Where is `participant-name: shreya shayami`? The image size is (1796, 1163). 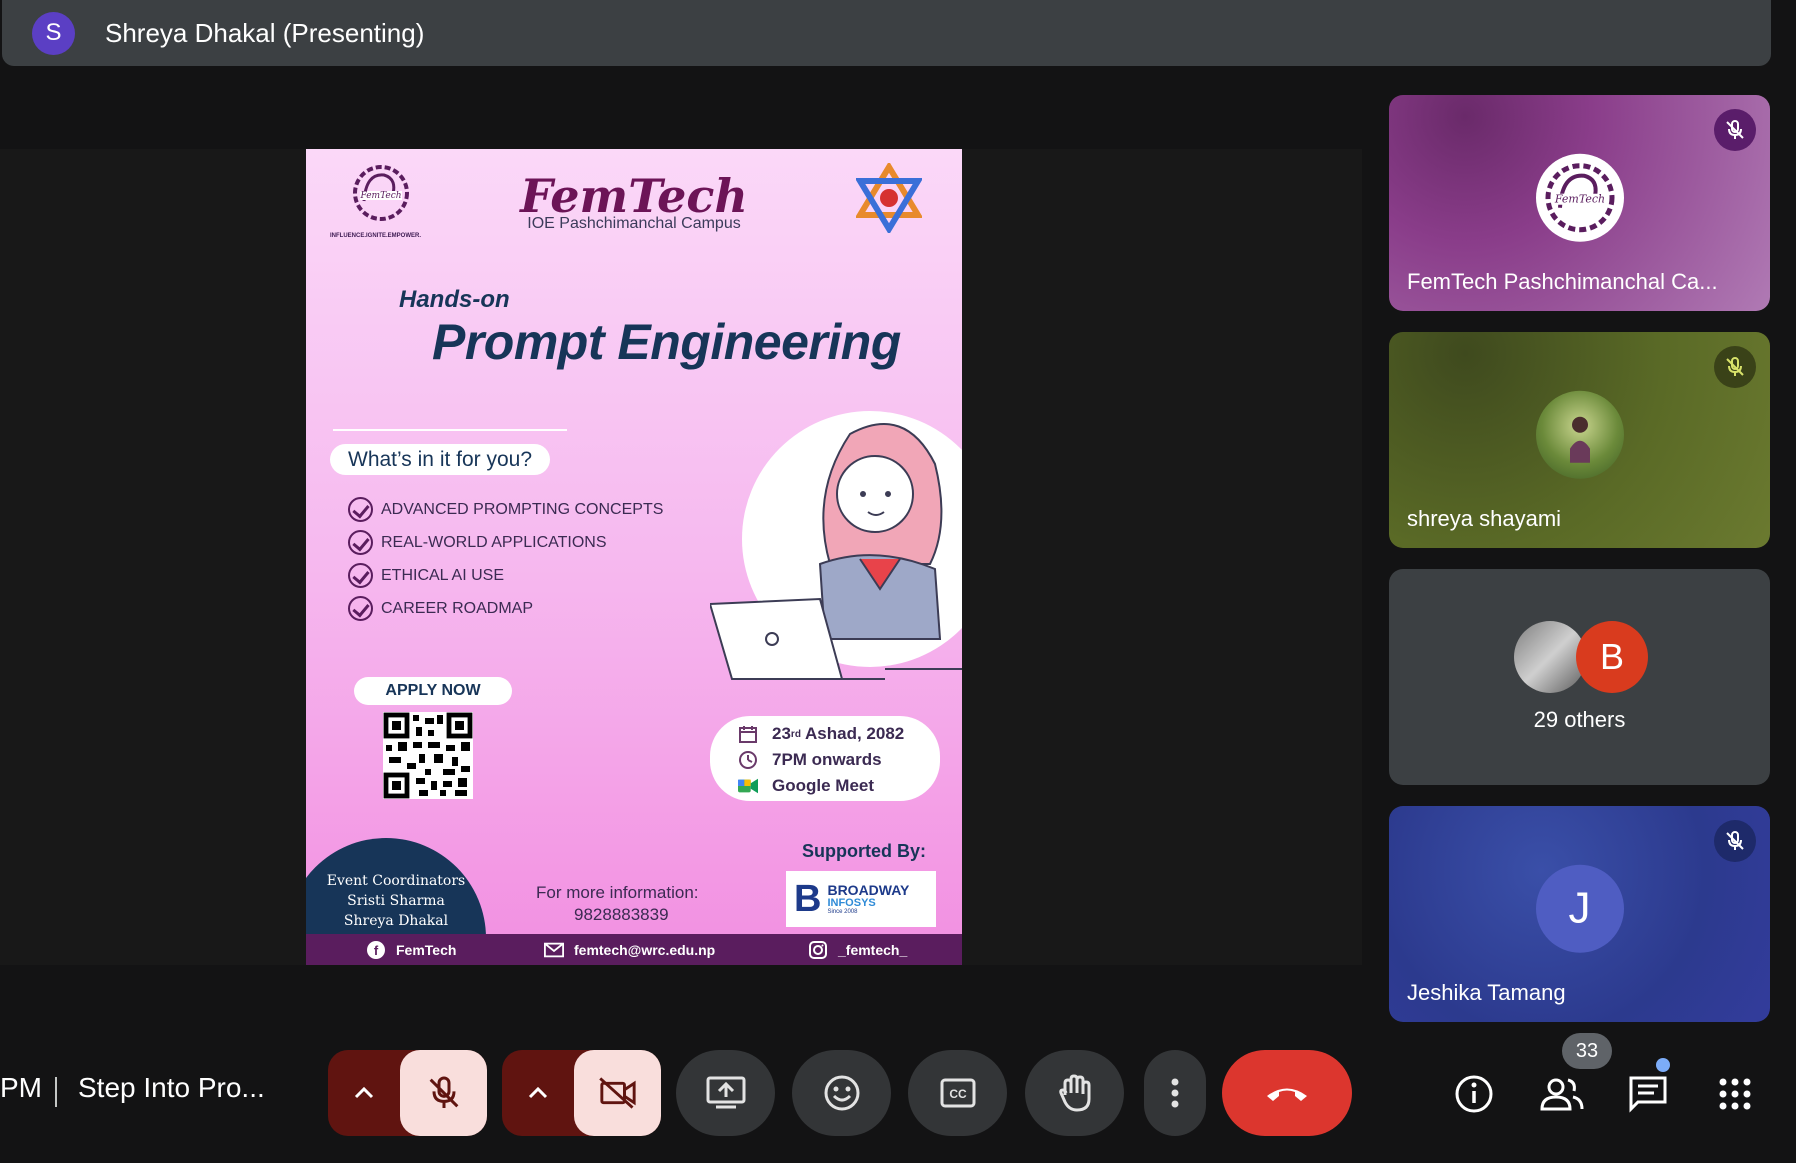 participant-name: shreya shayami is located at coordinates (1484, 518).